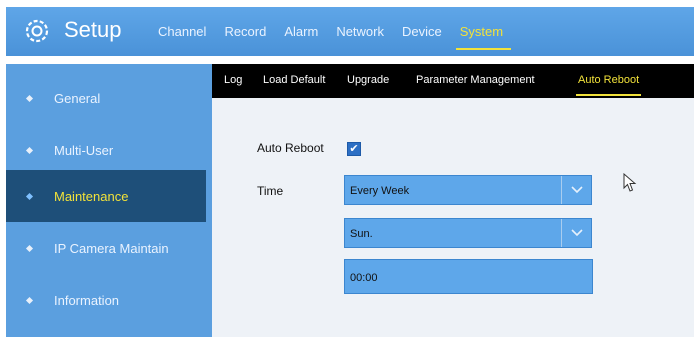 This screenshot has height=337, width=694. I want to click on tab-system: System, so click(483, 37).